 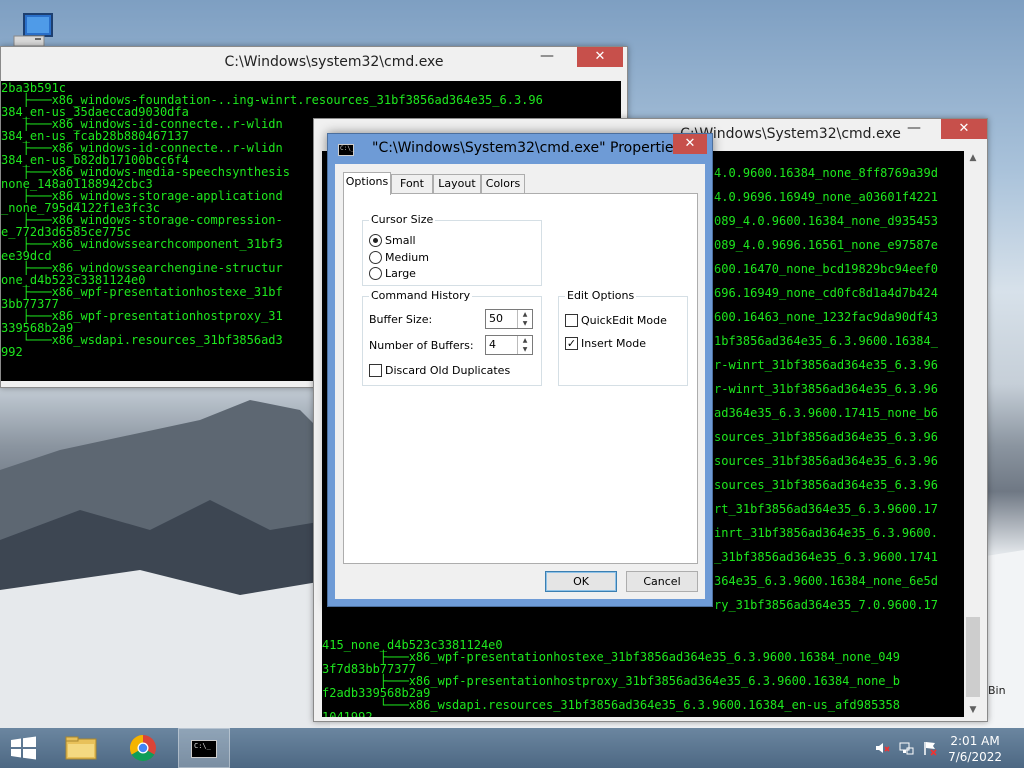 I want to click on network-icon, so click(x=906, y=748).